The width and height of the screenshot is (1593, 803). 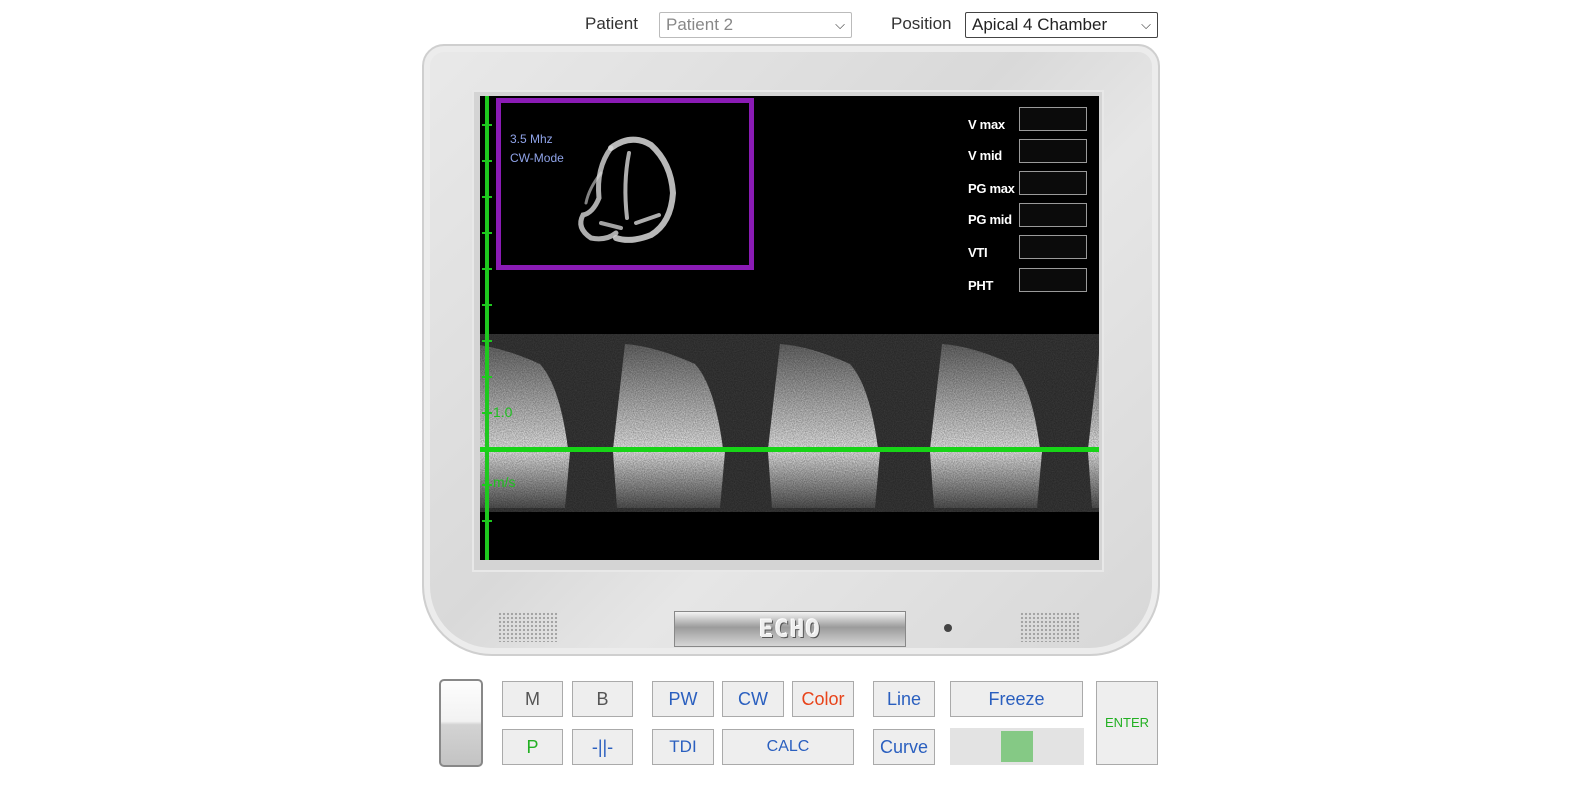 I want to click on velocity-axis, so click(x=487, y=328).